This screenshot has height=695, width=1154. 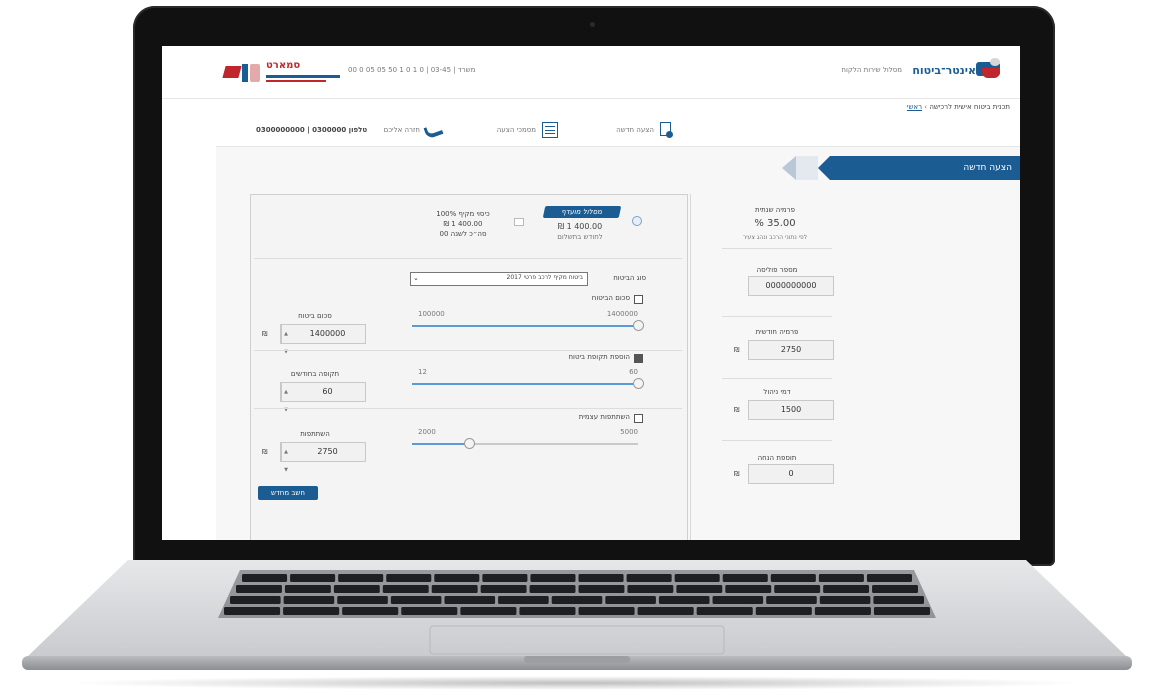 I want to click on phone-number: 0300000000 | 0300000 טלפון, so click(x=312, y=130).